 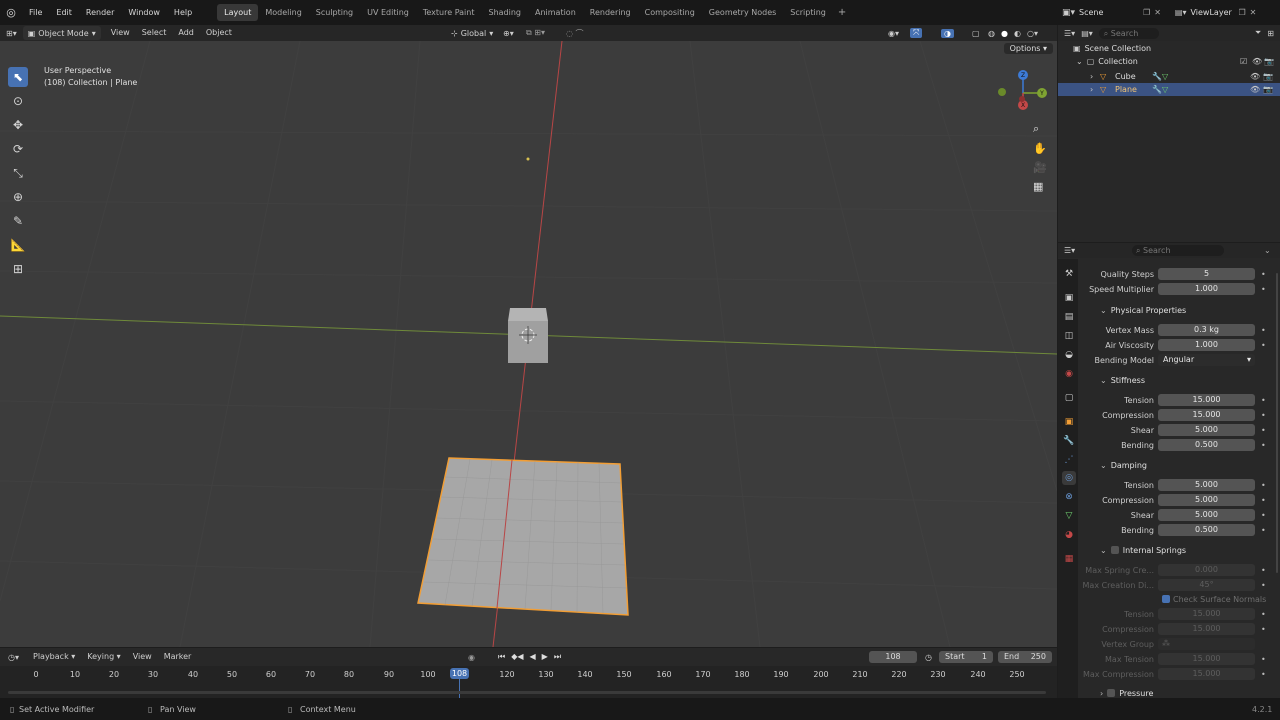 What do you see at coordinates (1118, 48) in the screenshot?
I see `scene-collection-label: Scene Collection` at bounding box center [1118, 48].